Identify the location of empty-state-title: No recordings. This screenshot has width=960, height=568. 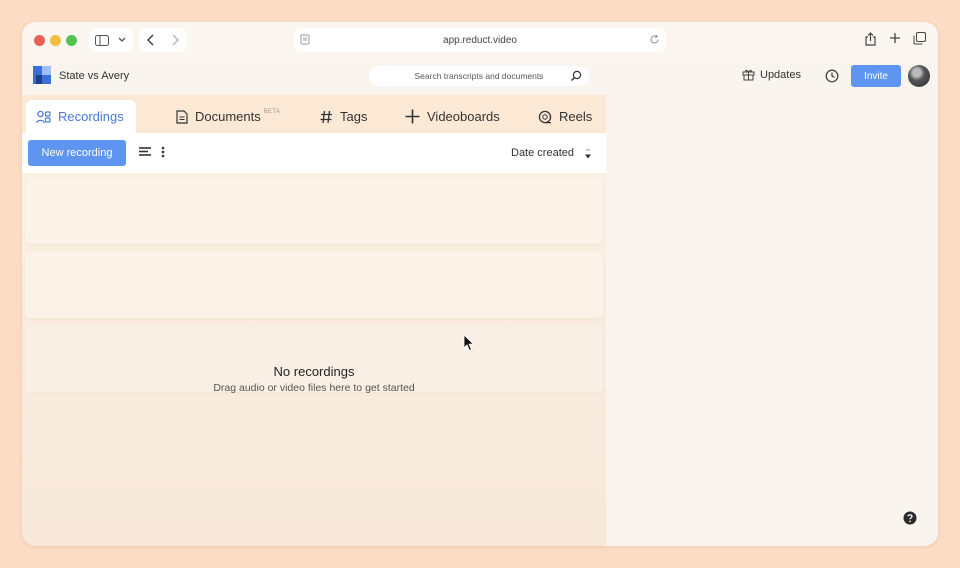
(314, 371).